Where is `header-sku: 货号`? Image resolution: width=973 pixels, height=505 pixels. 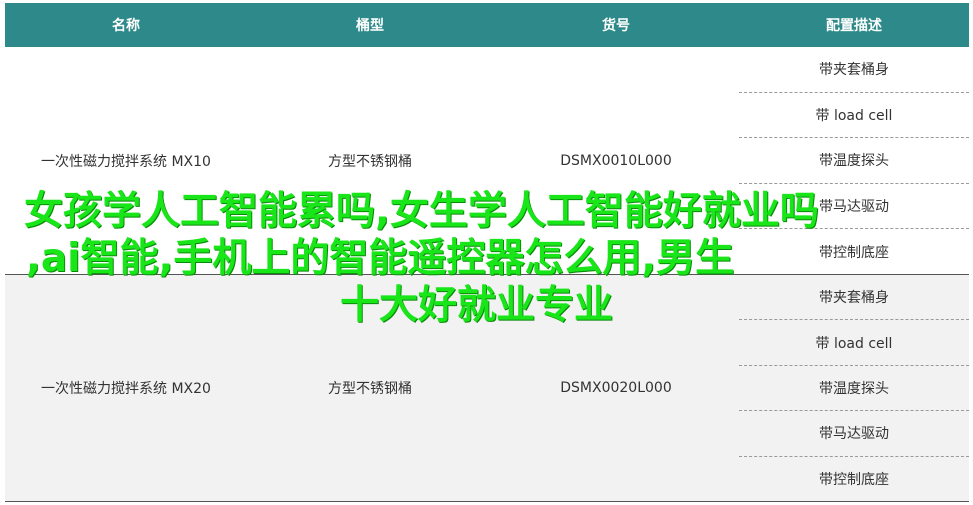 header-sku: 货号 is located at coordinates (616, 26).